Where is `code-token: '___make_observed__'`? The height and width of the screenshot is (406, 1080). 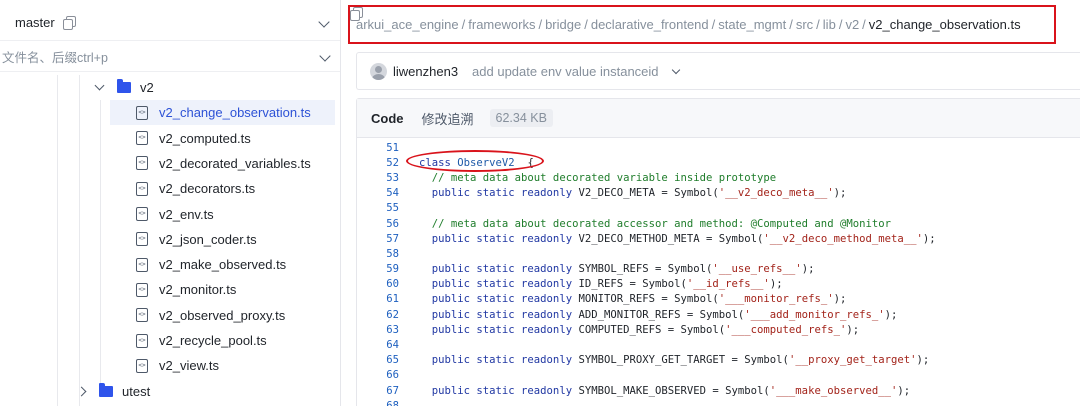 code-token: '___make_observed__' is located at coordinates (833, 390).